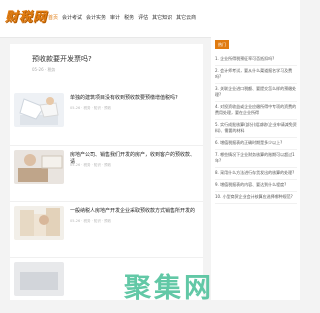 Image resolution: width=320 pixels, height=313 pixels. What do you see at coordinates (256, 60) in the screenshot?
I see `sidebar-item: 1. 企业所得税预征率可否抵扣吗?` at bounding box center [256, 60].